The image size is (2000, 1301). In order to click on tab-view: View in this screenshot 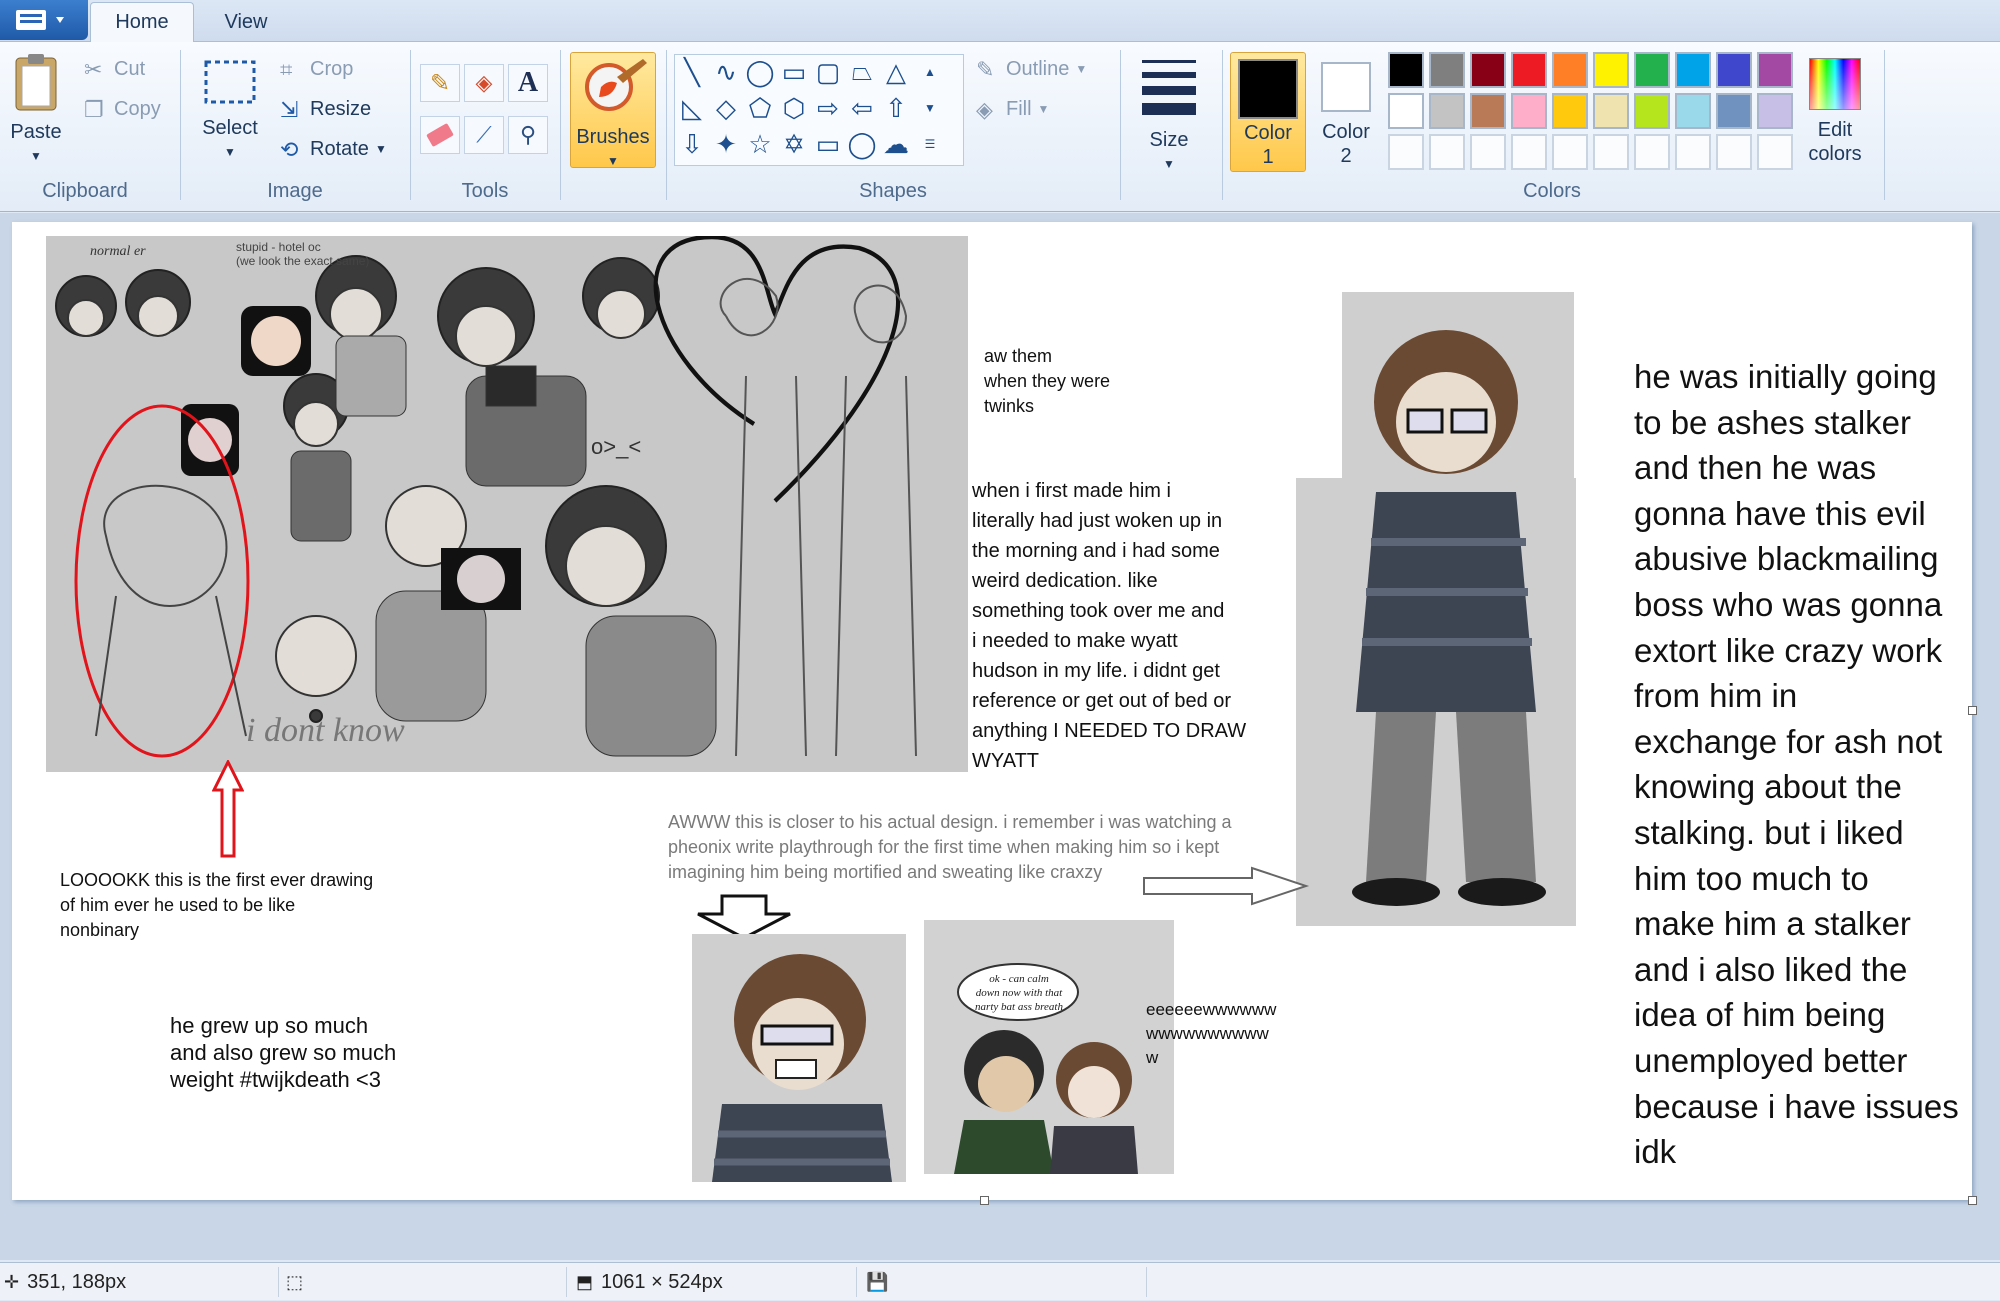, I will do `click(246, 22)`.